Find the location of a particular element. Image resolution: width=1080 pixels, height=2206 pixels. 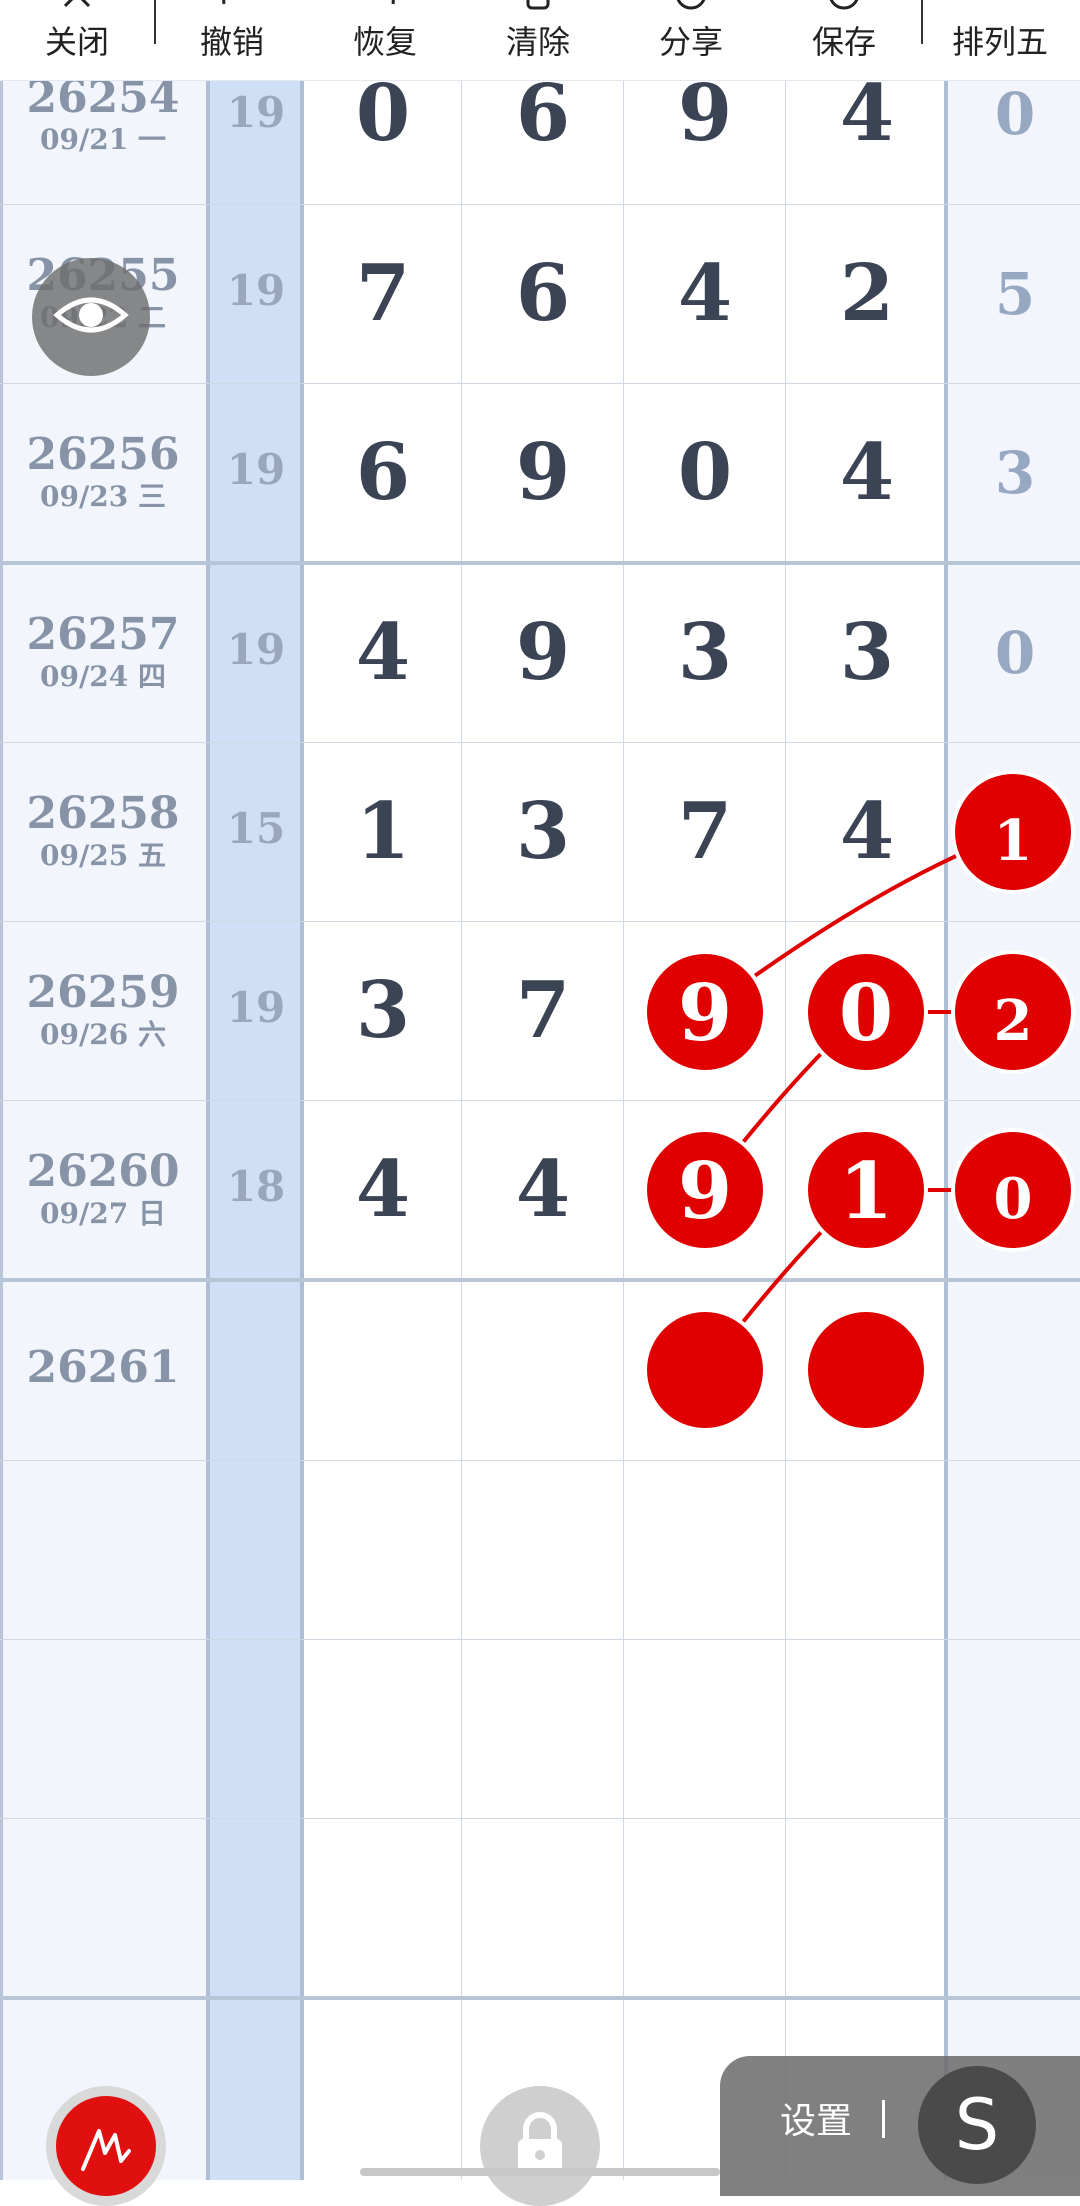

settings-button: 设置 is located at coordinates (816, 2118).